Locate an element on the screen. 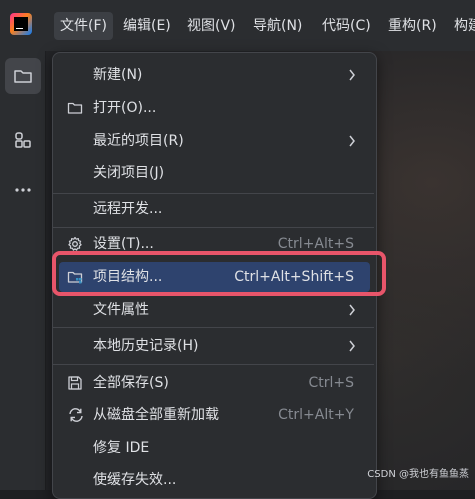  more-icon is located at coordinates (23, 190).